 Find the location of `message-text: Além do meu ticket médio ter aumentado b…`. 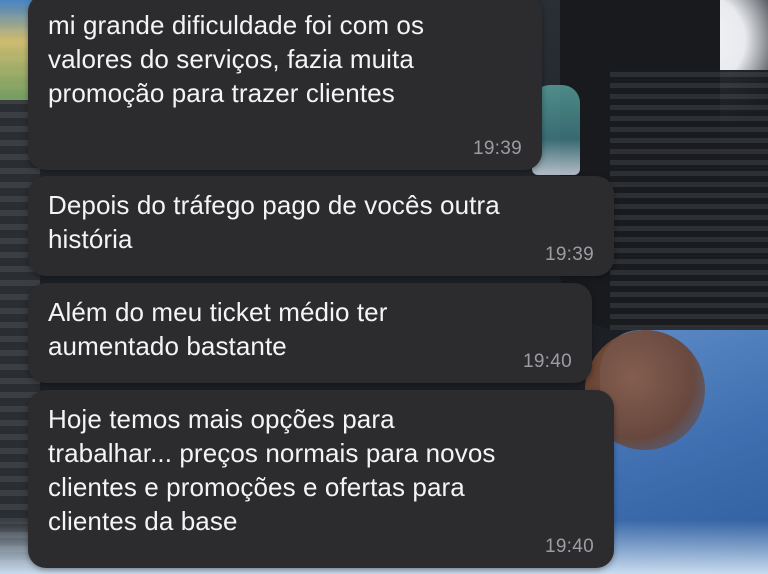

message-text: Além do meu ticket médio ter aumentado b… is located at coordinates (218, 329).